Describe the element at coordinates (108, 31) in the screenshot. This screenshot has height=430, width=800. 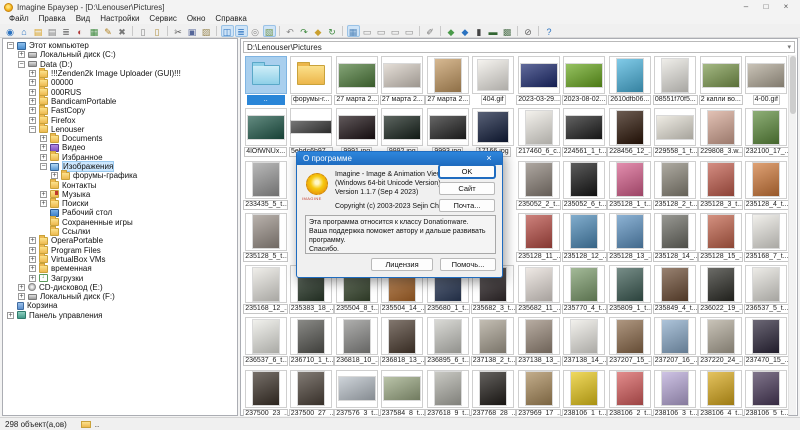
I see `edit-button: ✎` at that location.